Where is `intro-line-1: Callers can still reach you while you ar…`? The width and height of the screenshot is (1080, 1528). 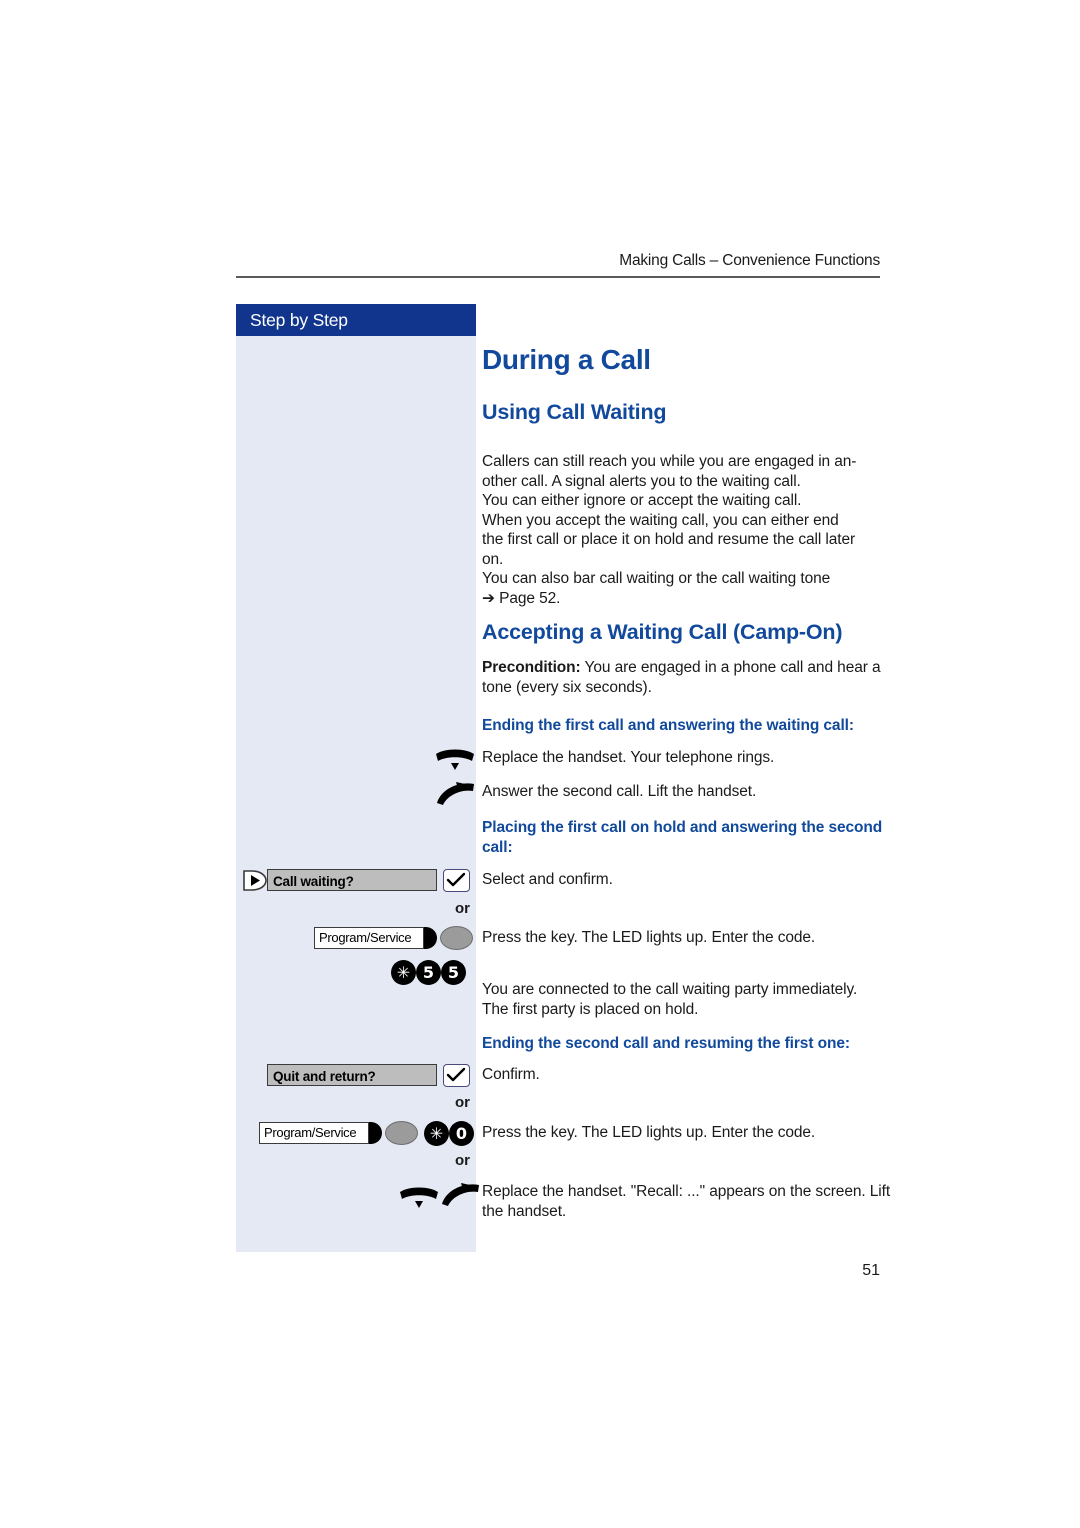 intro-line-1: Callers can still reach you while you ar… is located at coordinates (669, 461).